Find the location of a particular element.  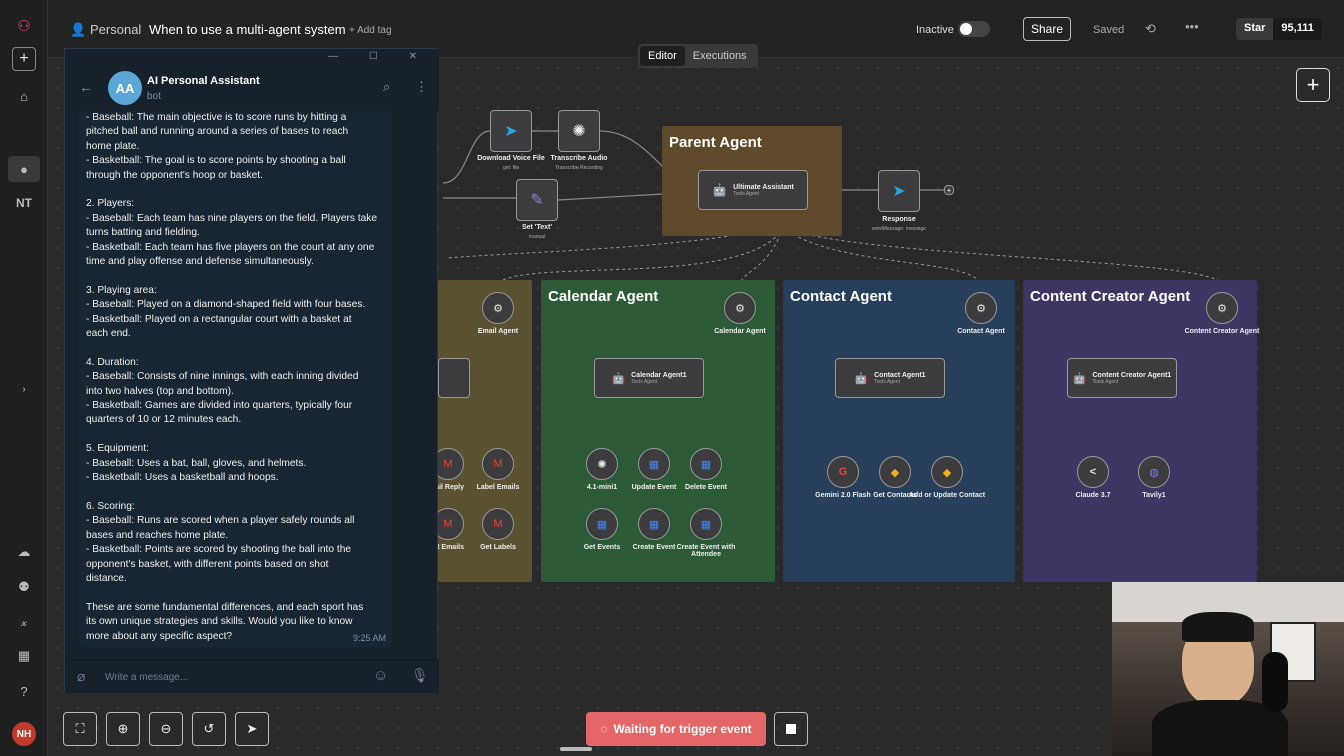

content-creator-agent1-node: 🤖 Content Creator Agent1 Tools Agent is located at coordinates (1122, 378).